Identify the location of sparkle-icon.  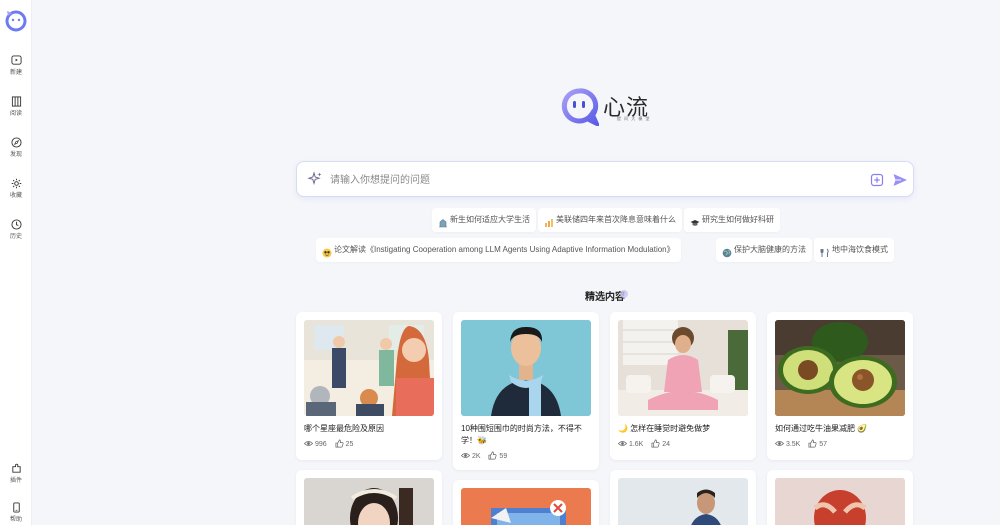
(315, 181).